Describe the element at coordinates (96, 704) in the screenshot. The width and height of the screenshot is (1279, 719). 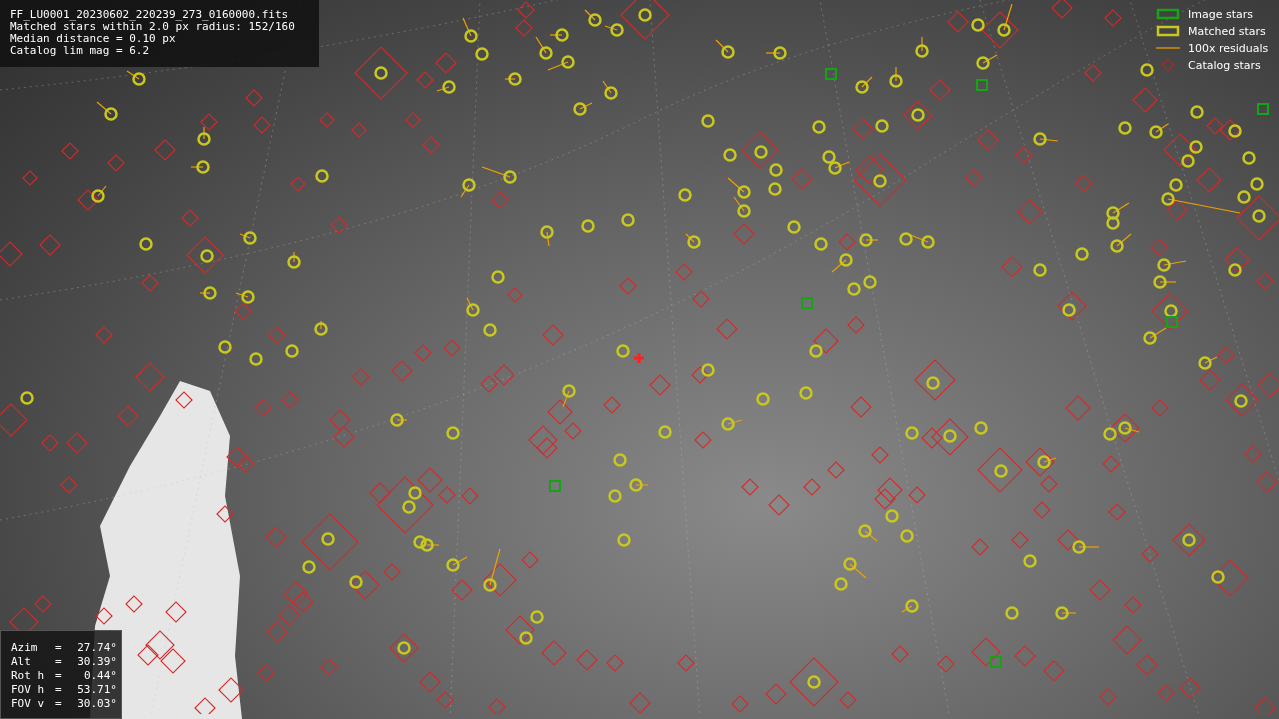
I see `pointing-value: 30.03°` at that location.